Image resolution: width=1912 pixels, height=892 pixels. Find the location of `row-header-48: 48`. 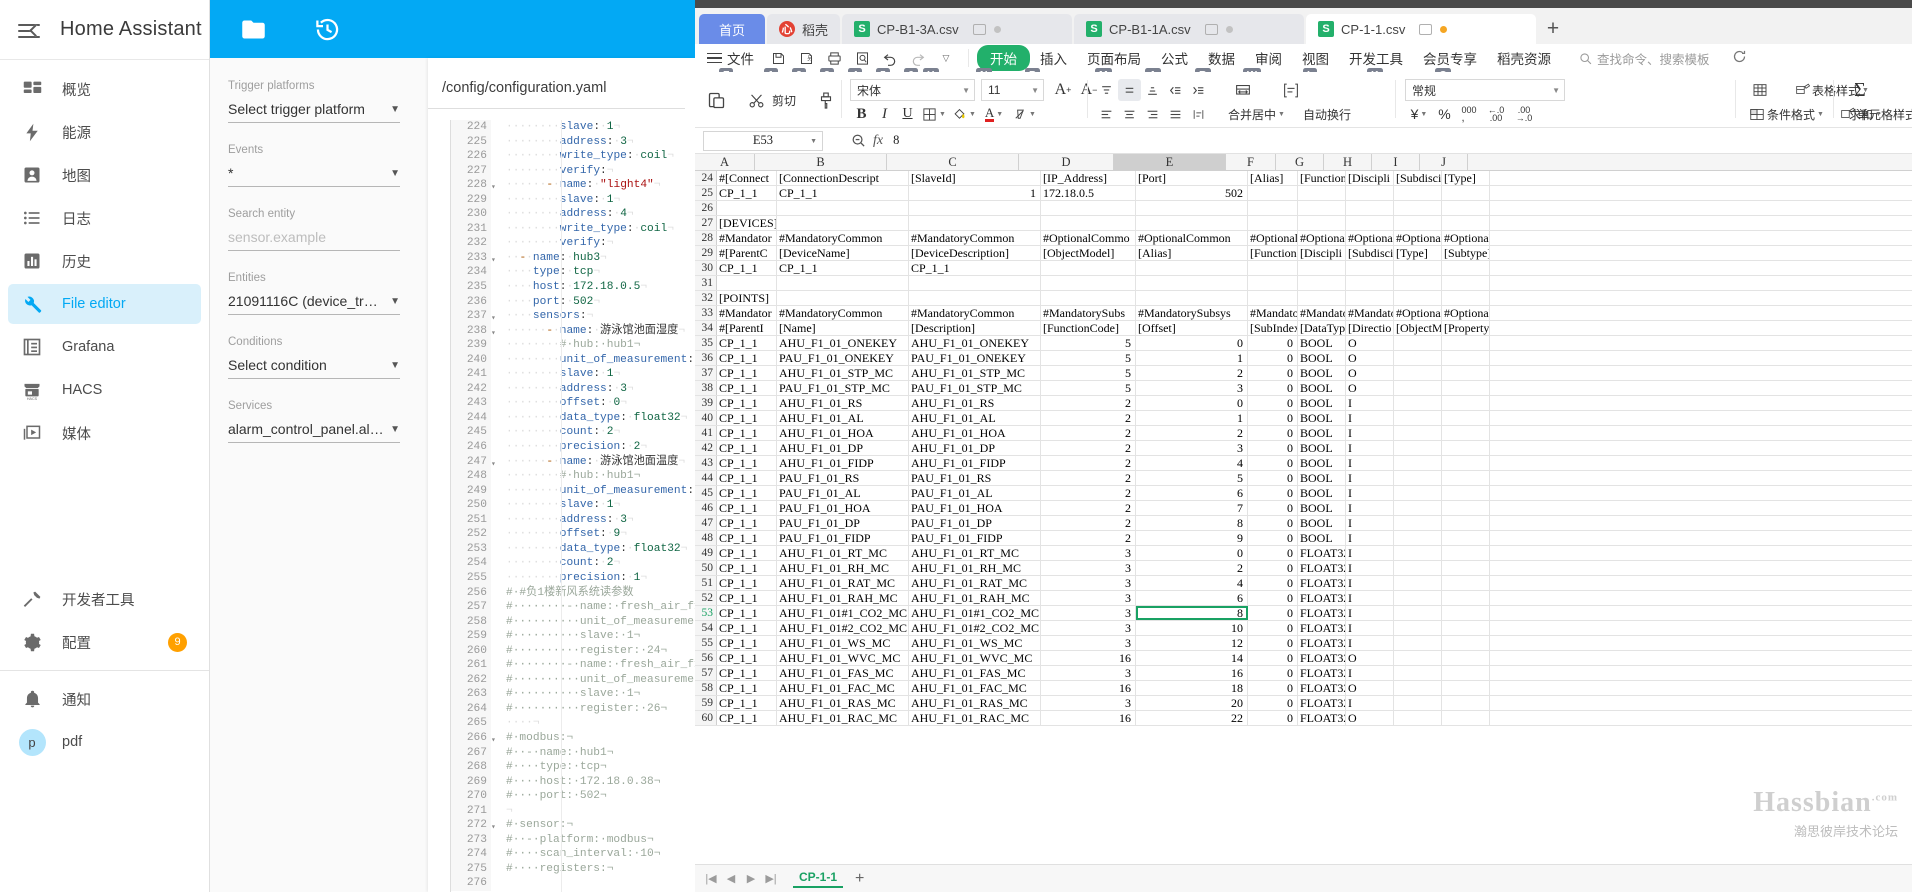

row-header-48: 48 is located at coordinates (706, 538).